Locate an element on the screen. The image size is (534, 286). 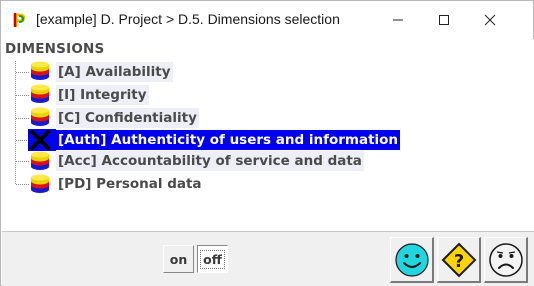
excluded-x-icon is located at coordinates (40, 140).